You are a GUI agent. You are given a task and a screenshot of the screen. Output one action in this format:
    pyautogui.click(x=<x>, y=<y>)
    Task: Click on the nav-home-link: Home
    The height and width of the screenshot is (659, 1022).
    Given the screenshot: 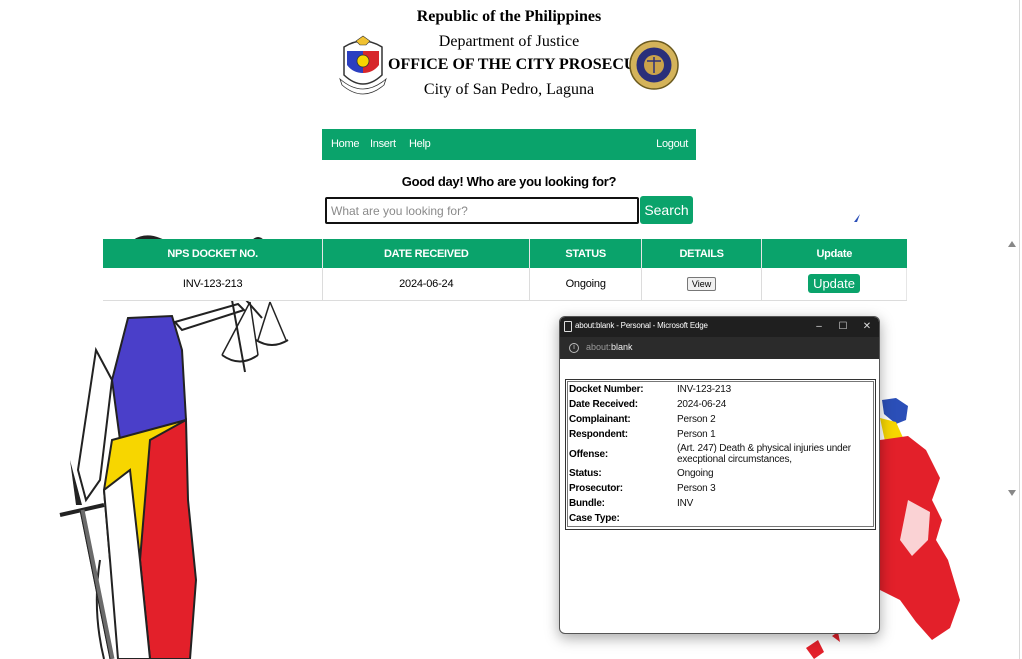 What is the action you would take?
    pyautogui.click(x=345, y=144)
    